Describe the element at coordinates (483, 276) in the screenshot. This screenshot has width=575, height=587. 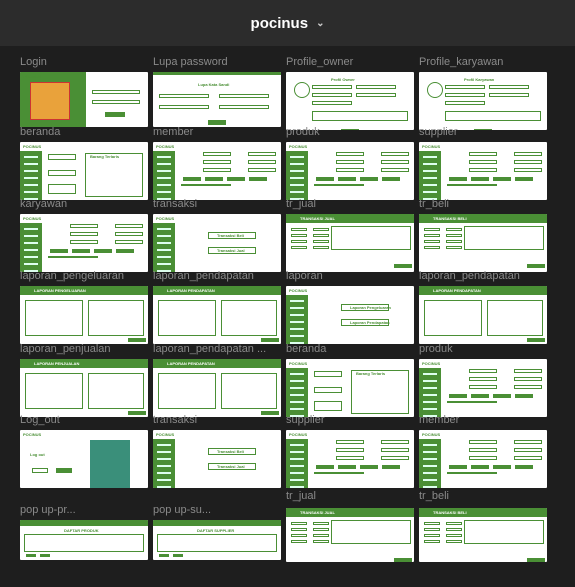
I see `frame-label: laporan_pendapatan` at that location.